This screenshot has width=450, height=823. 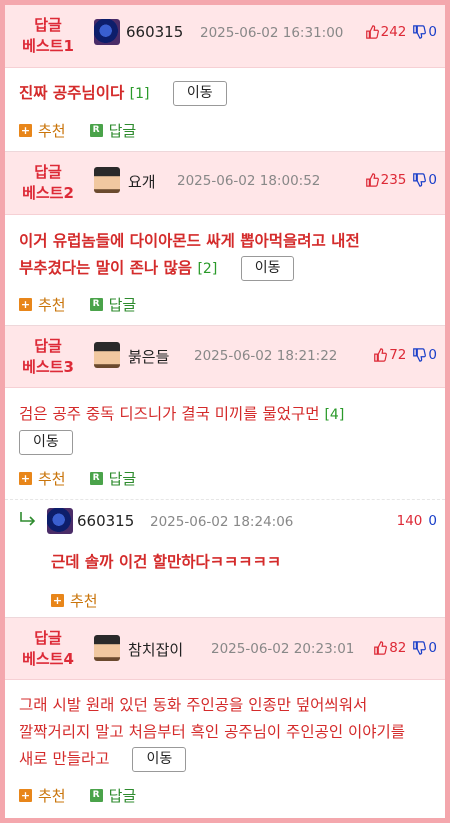 I want to click on timestamp: 2025-06-02 18:24:06, so click(x=222, y=522).